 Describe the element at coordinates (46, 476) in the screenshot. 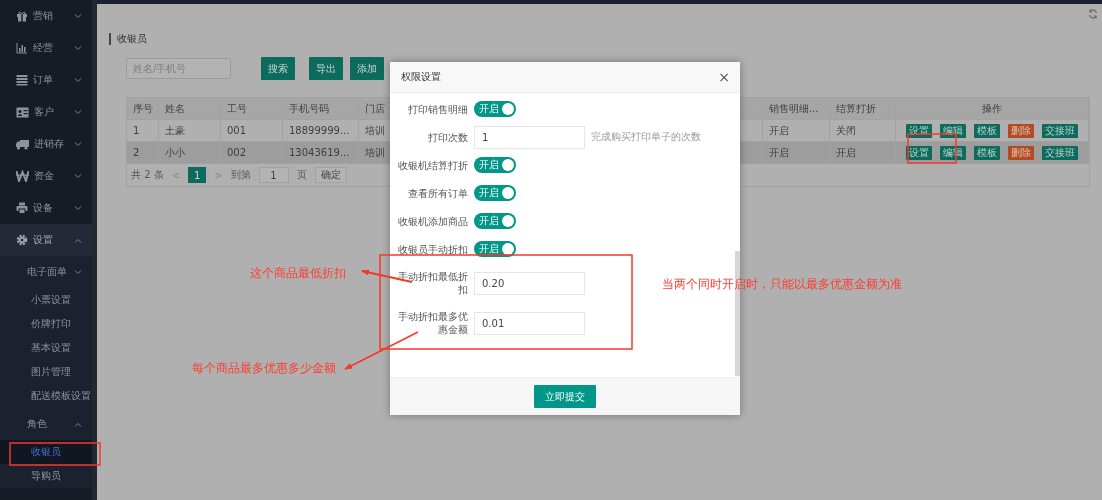

I see `sidebar-subitem: 导购员` at that location.